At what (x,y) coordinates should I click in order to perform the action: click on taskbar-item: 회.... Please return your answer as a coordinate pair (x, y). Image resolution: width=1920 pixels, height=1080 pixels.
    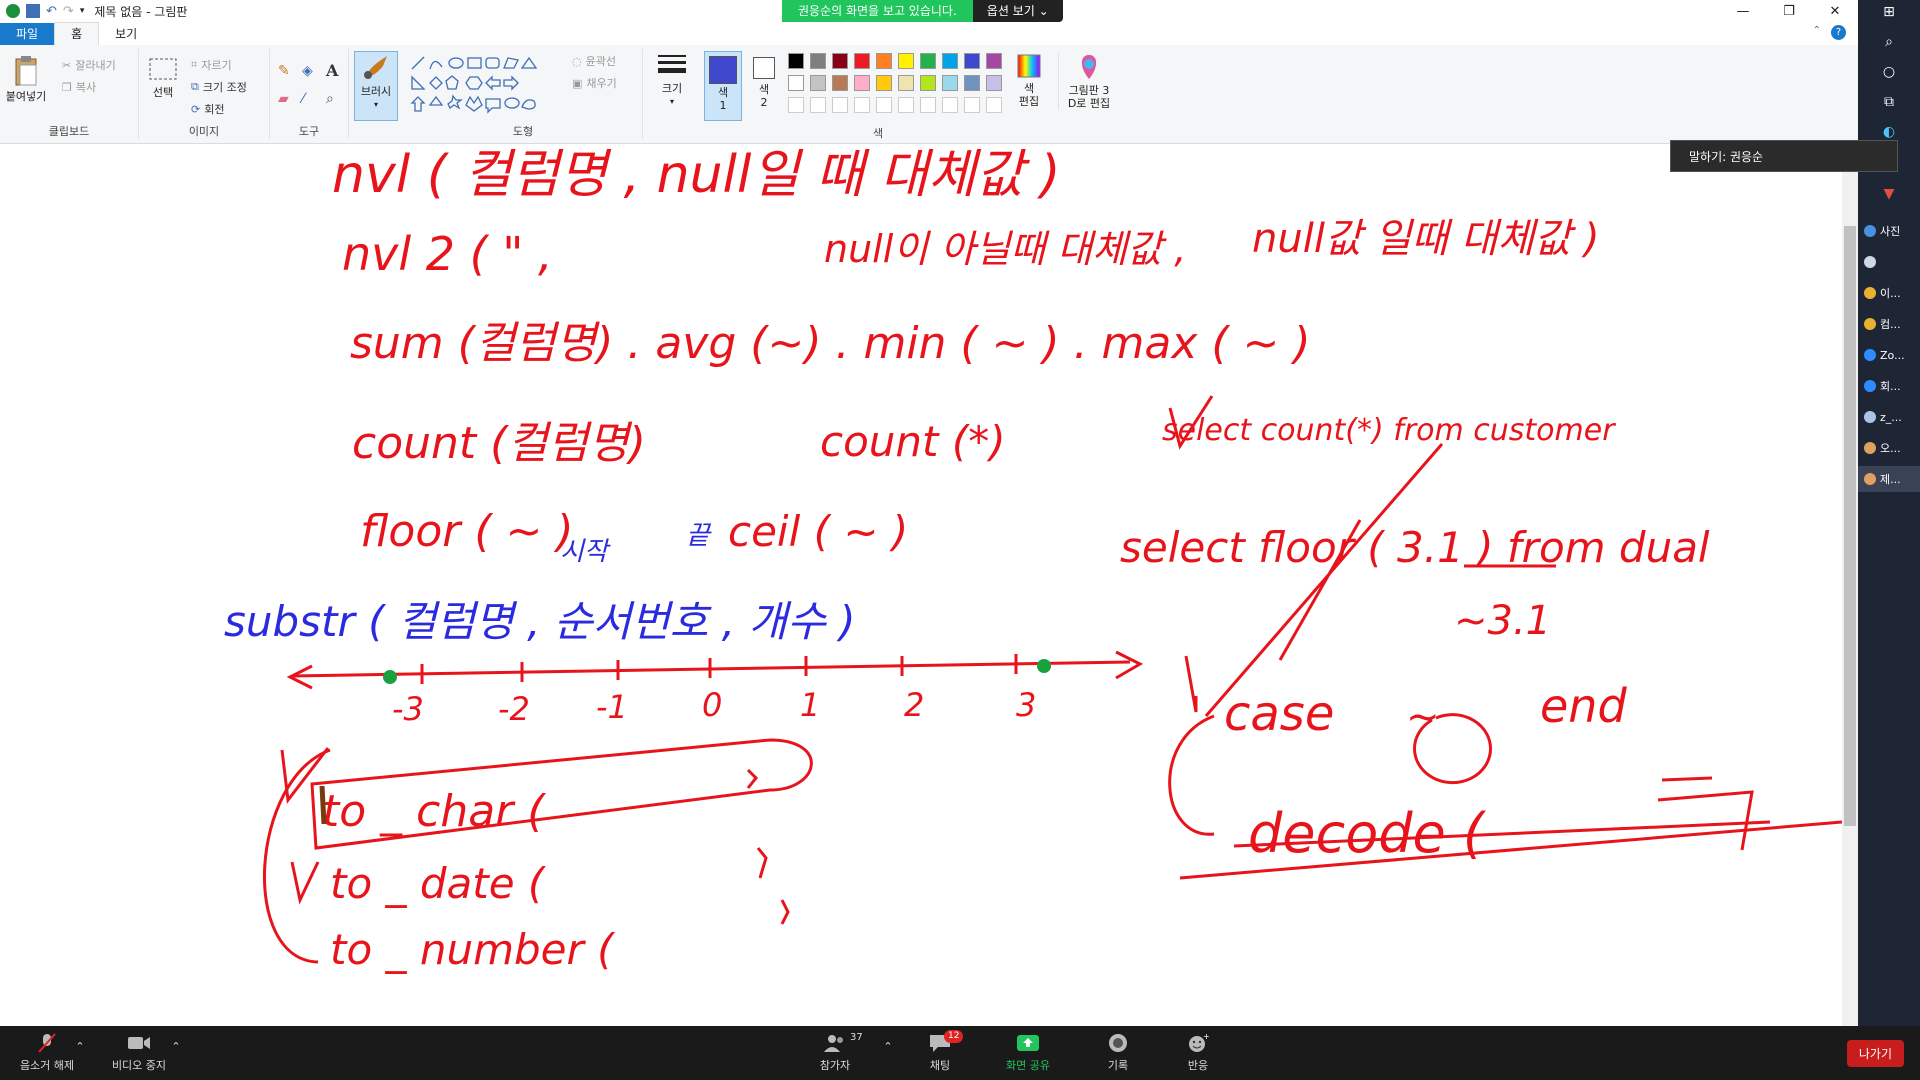
    Looking at the image, I should click on (1889, 386).